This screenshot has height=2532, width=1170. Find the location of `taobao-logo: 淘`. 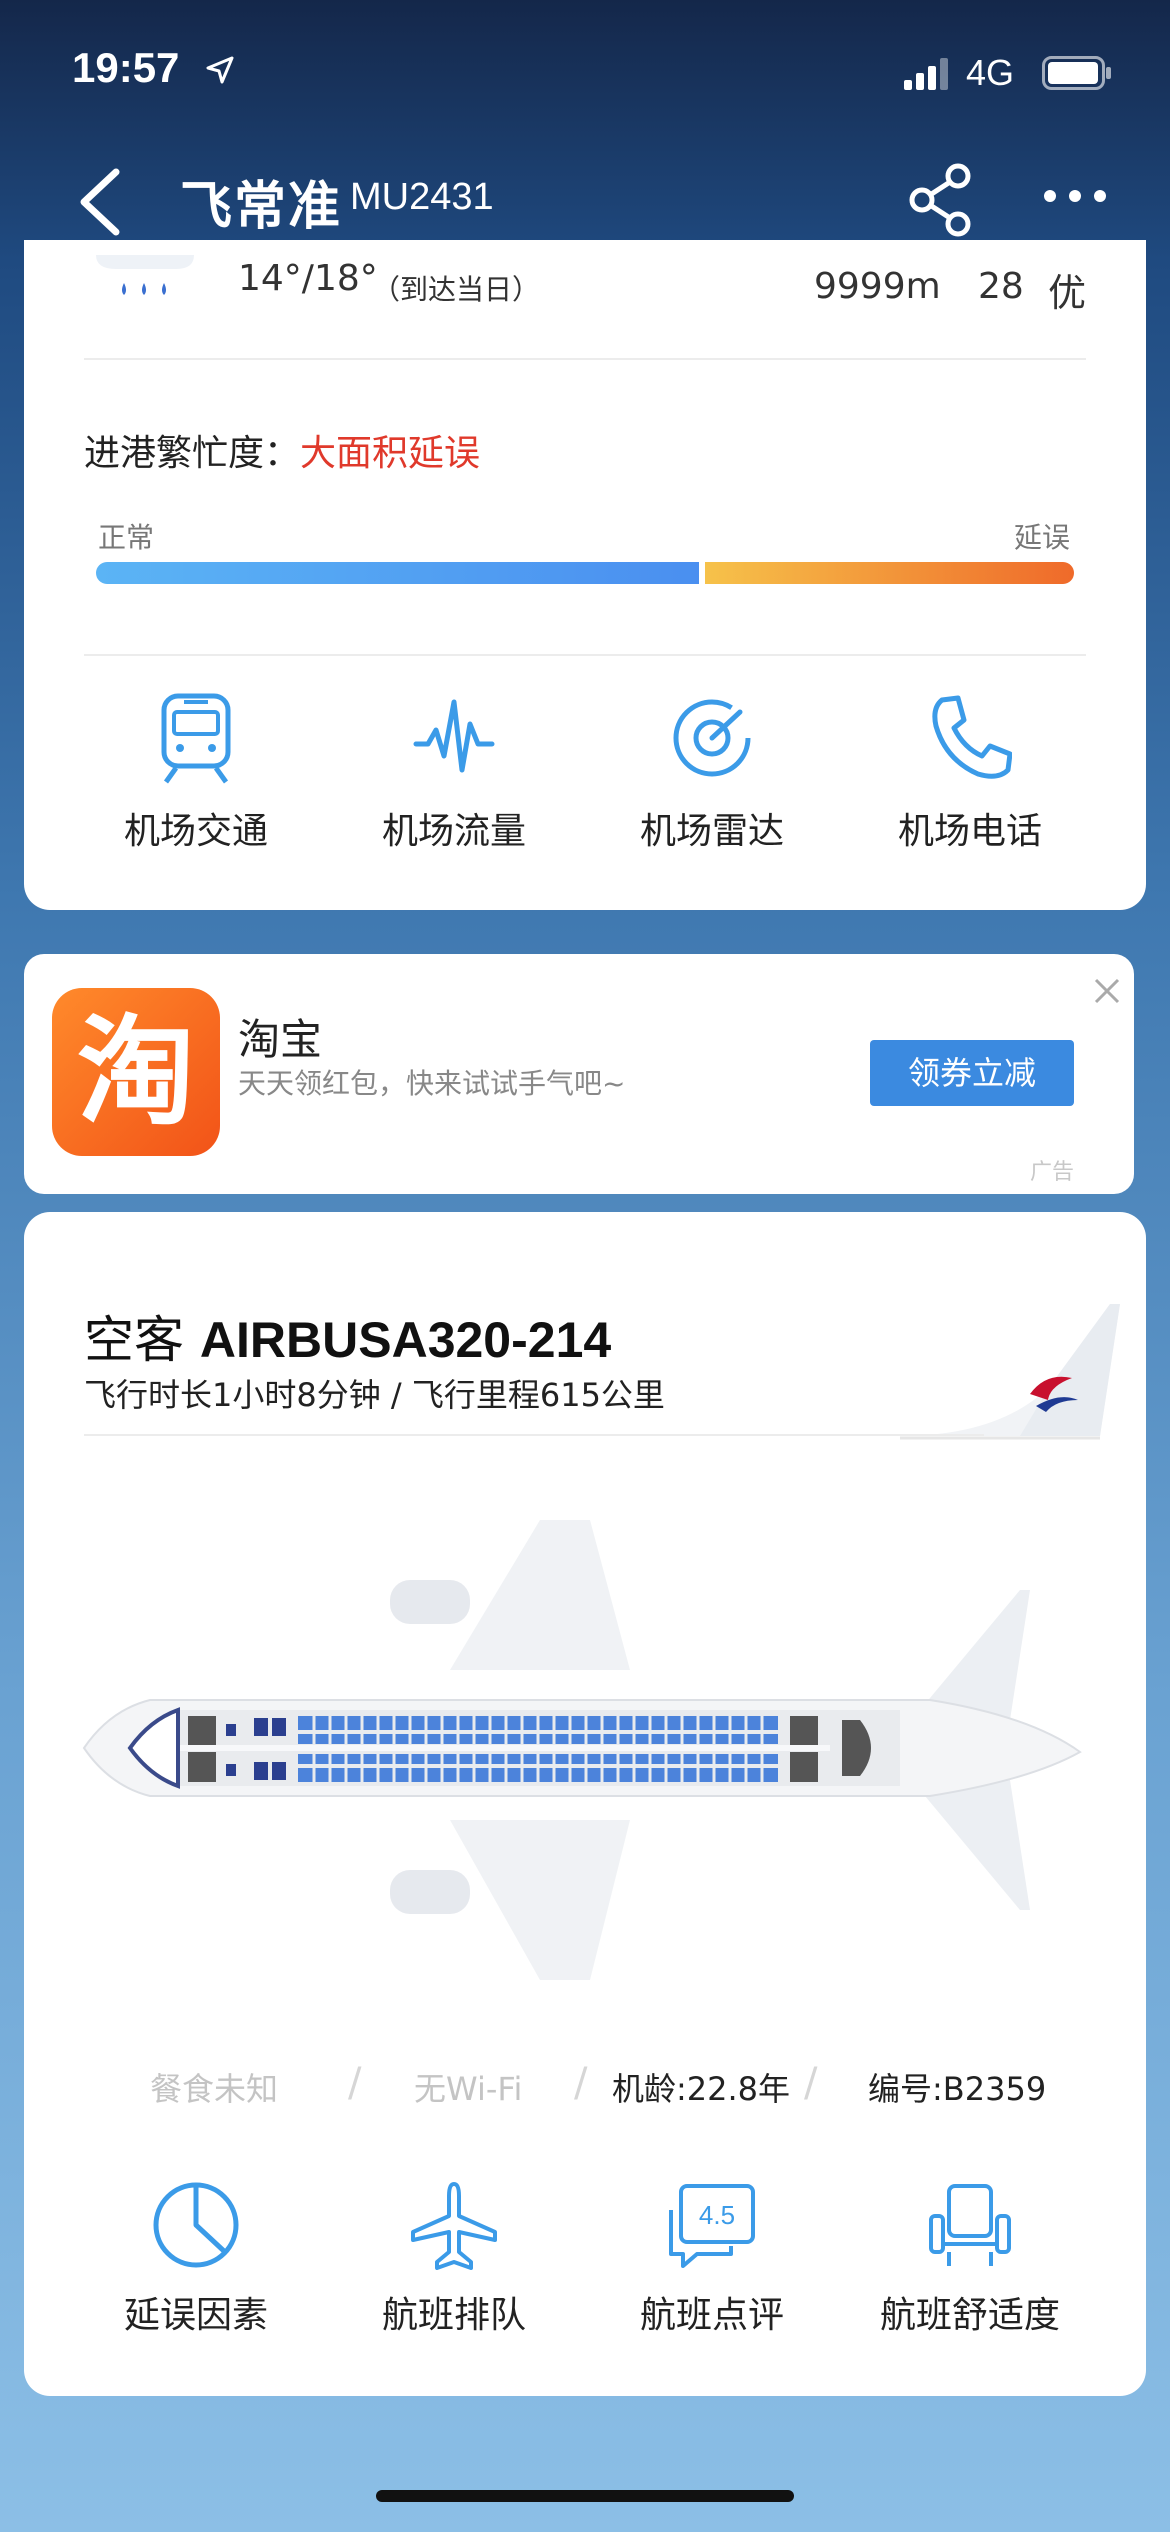

taobao-logo: 淘 is located at coordinates (136, 1072).